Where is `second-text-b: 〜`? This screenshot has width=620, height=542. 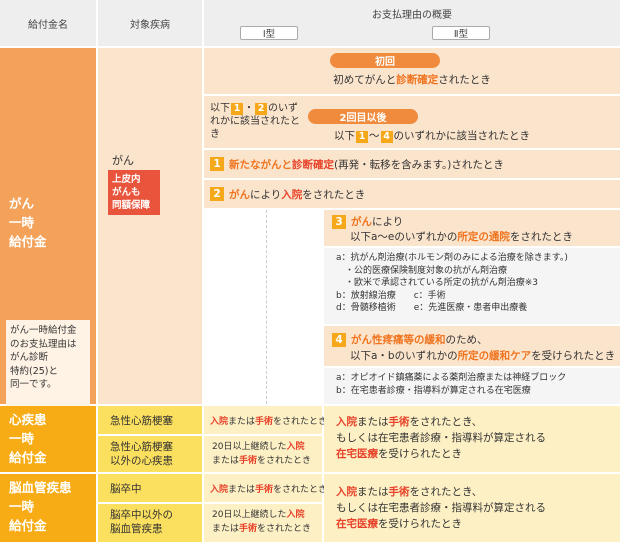 second-text-b: 〜 is located at coordinates (374, 136).